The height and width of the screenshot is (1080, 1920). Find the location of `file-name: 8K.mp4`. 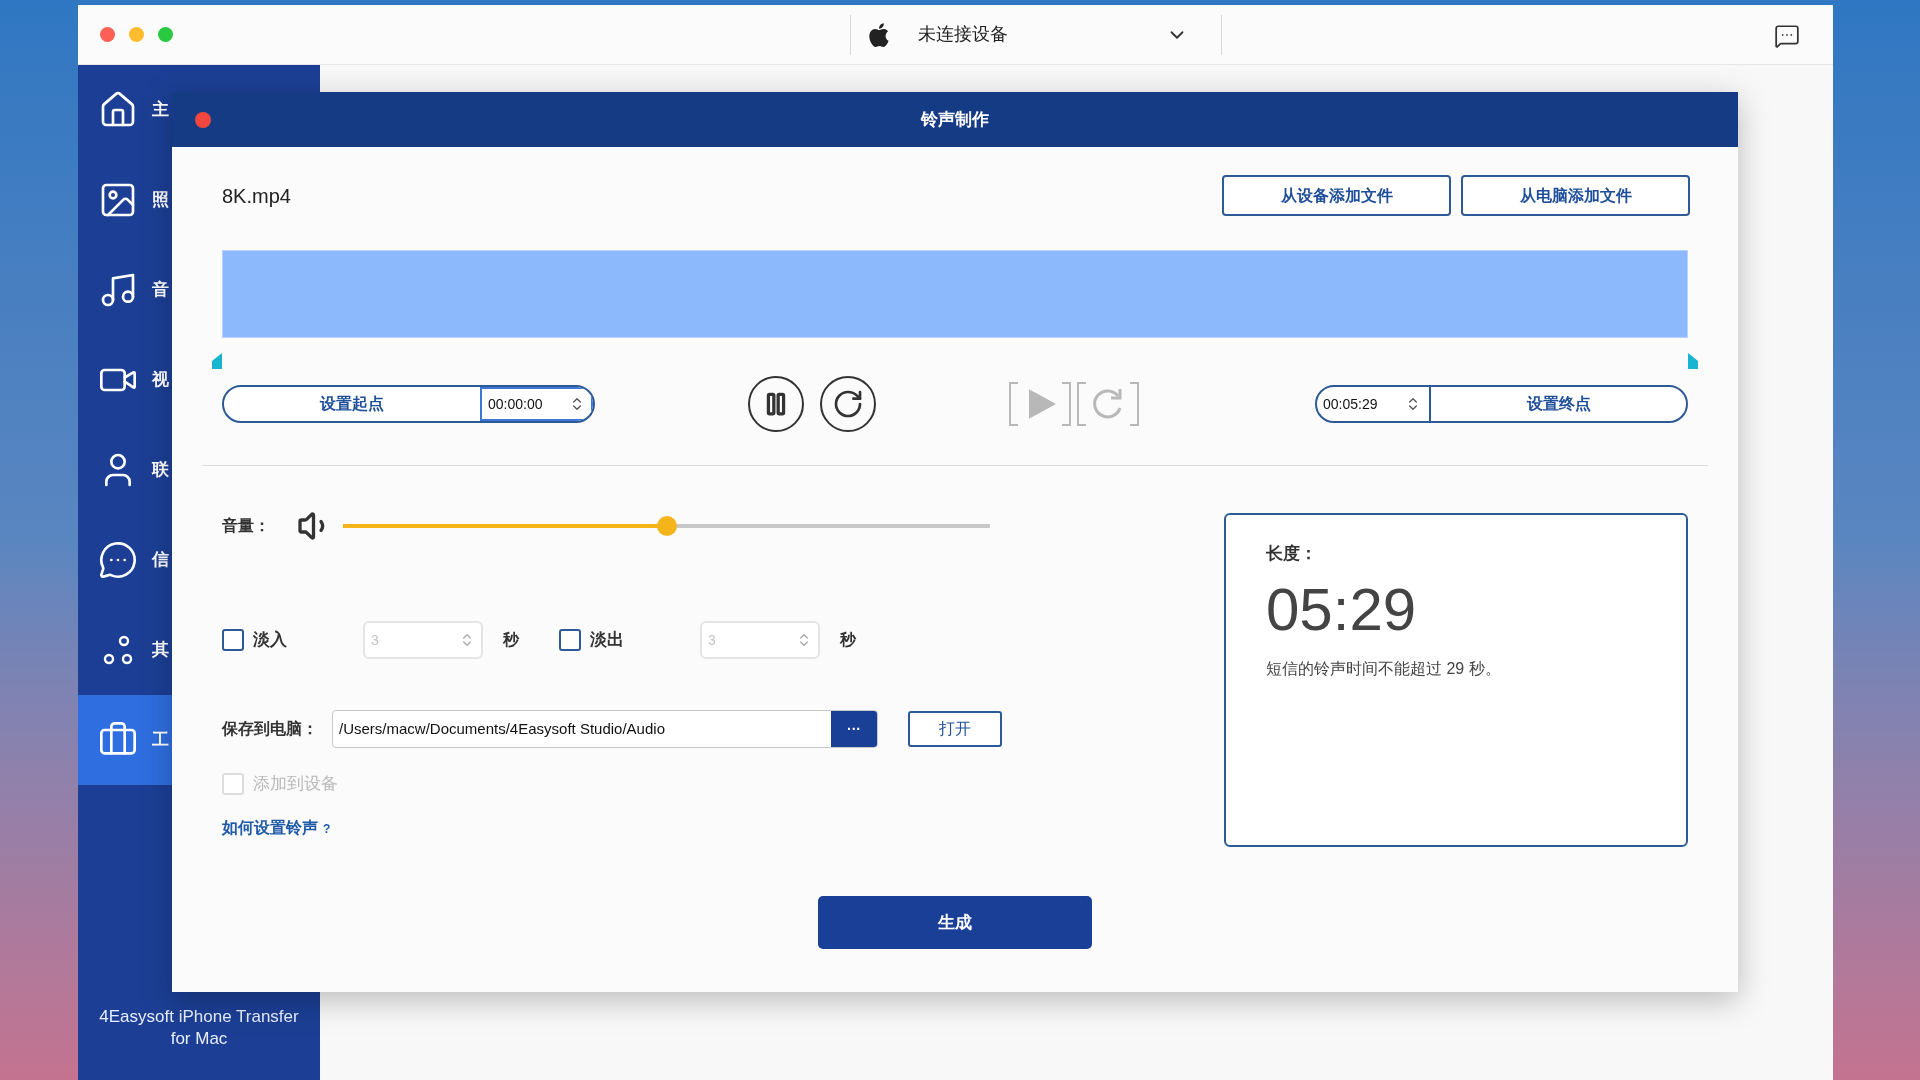

file-name: 8K.mp4 is located at coordinates (256, 196).